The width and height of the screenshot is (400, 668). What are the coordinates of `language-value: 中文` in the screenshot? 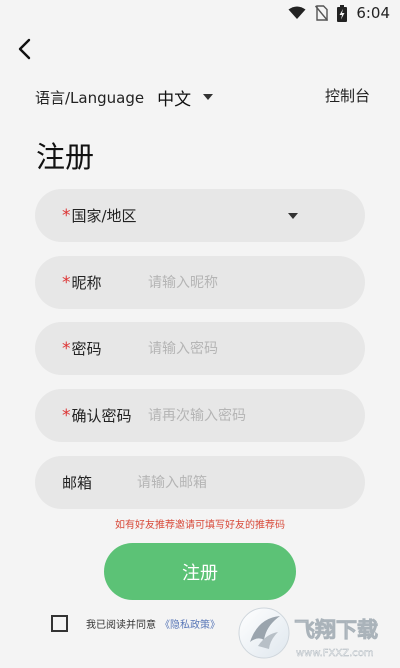 It's located at (174, 99).